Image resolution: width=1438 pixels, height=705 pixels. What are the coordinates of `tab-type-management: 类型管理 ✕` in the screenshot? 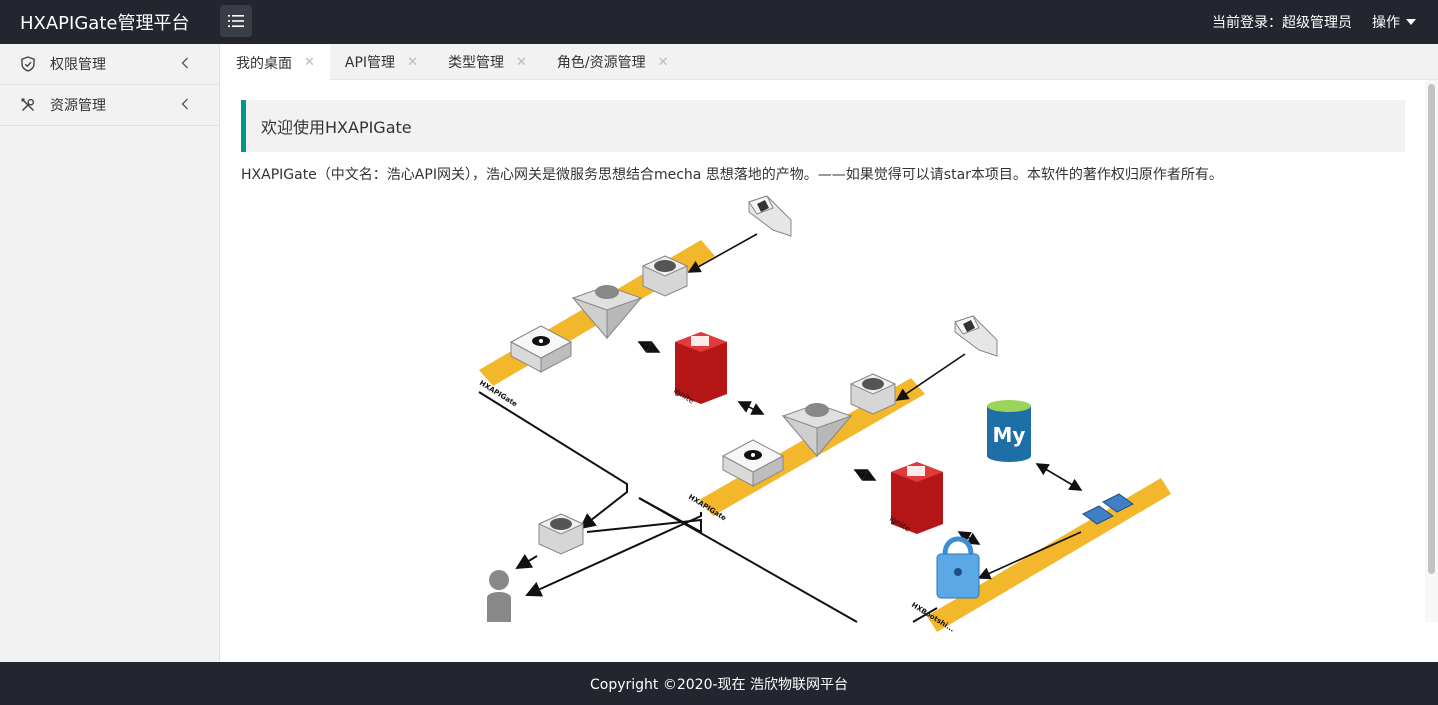 It's located at (487, 62).